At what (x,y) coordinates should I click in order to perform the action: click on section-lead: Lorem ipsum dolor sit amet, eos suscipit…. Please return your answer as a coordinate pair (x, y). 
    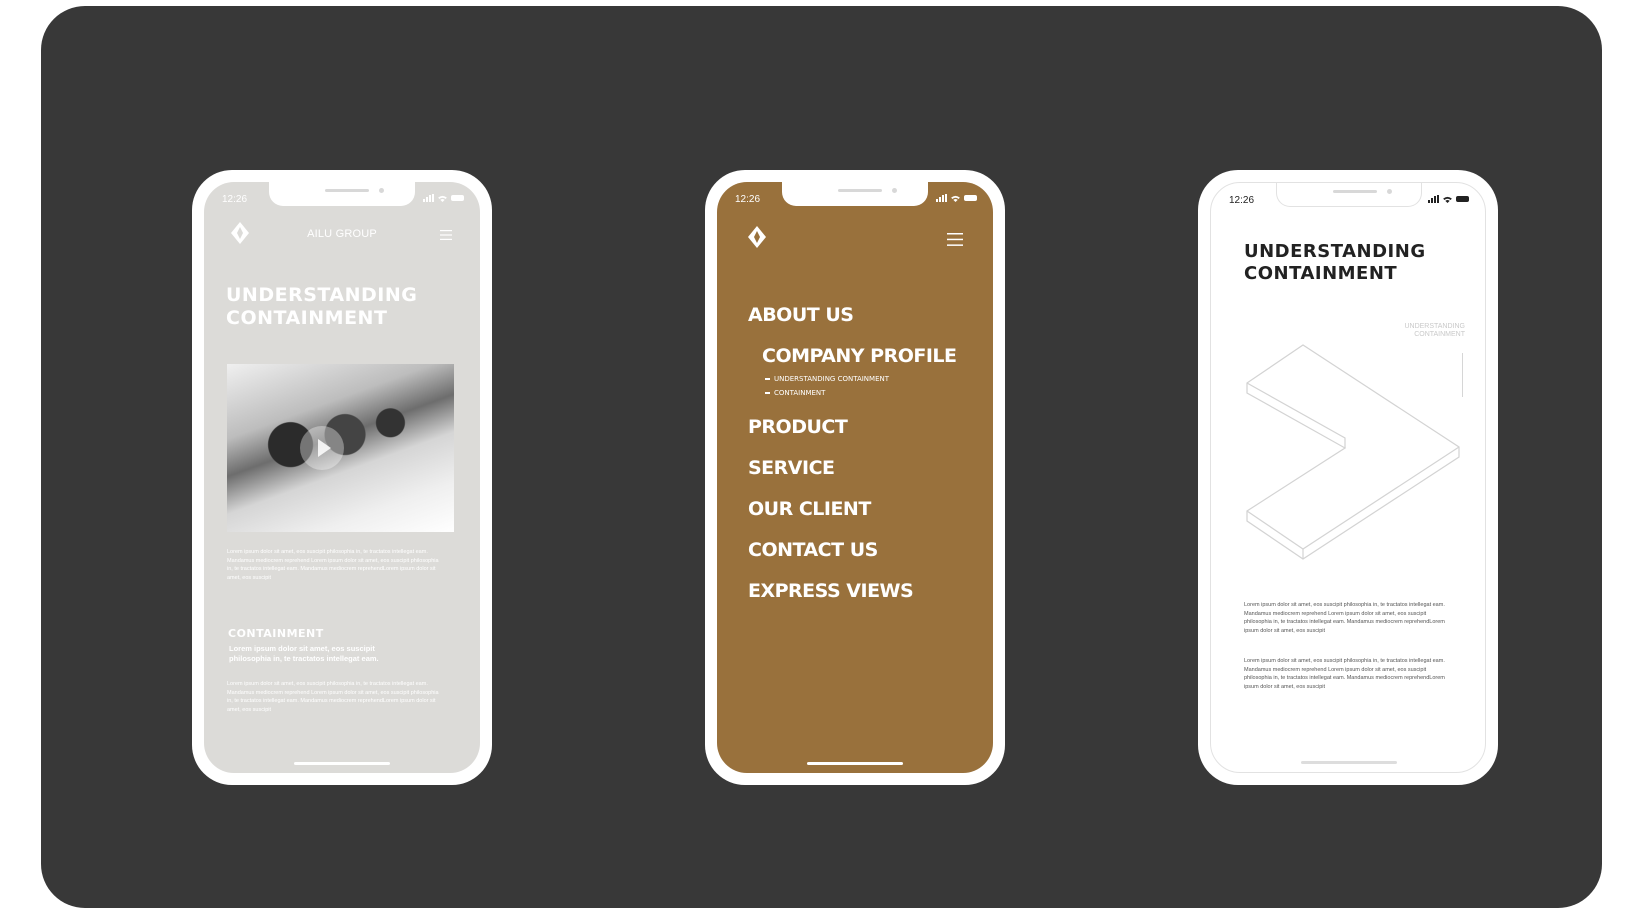
    Looking at the image, I should click on (304, 653).